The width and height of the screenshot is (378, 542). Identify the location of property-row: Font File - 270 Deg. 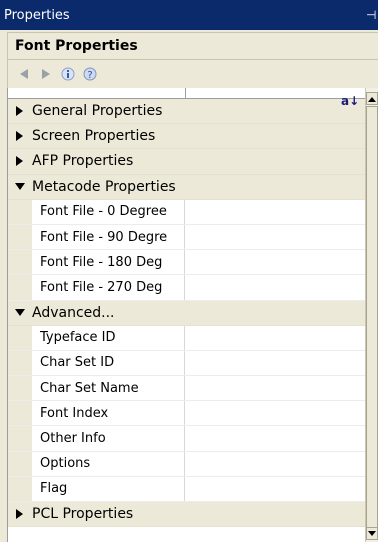
(186, 288).